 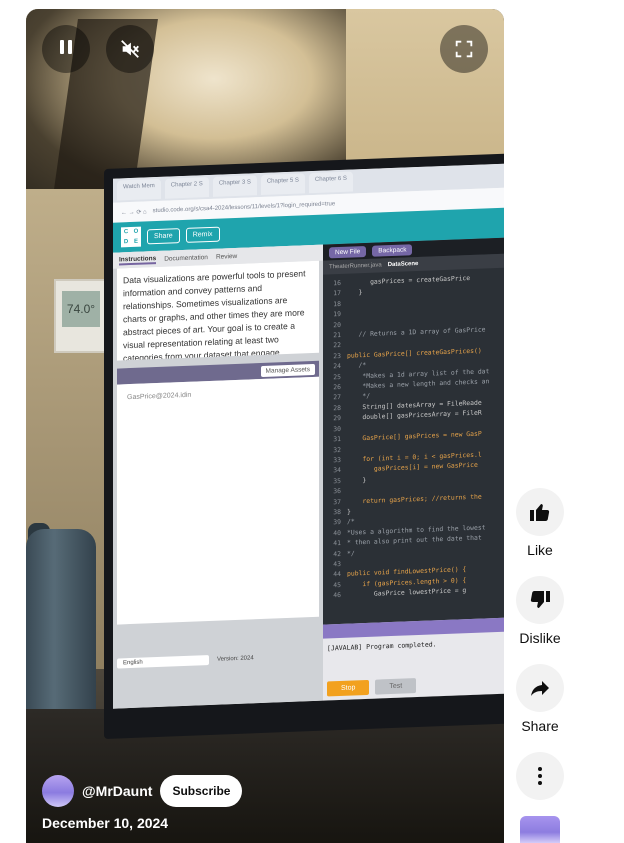 What do you see at coordinates (372, 687) in the screenshot?
I see `run-controls: Stop Test` at bounding box center [372, 687].